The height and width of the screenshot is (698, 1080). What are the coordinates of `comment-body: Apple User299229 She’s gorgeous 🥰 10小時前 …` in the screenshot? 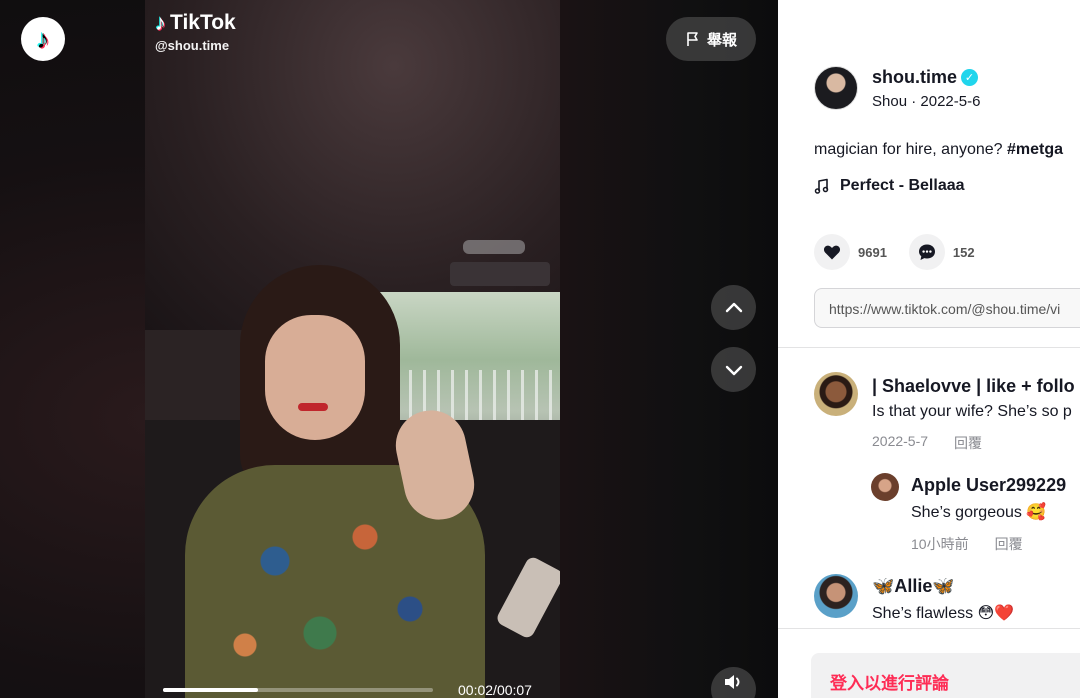 It's located at (988, 514).